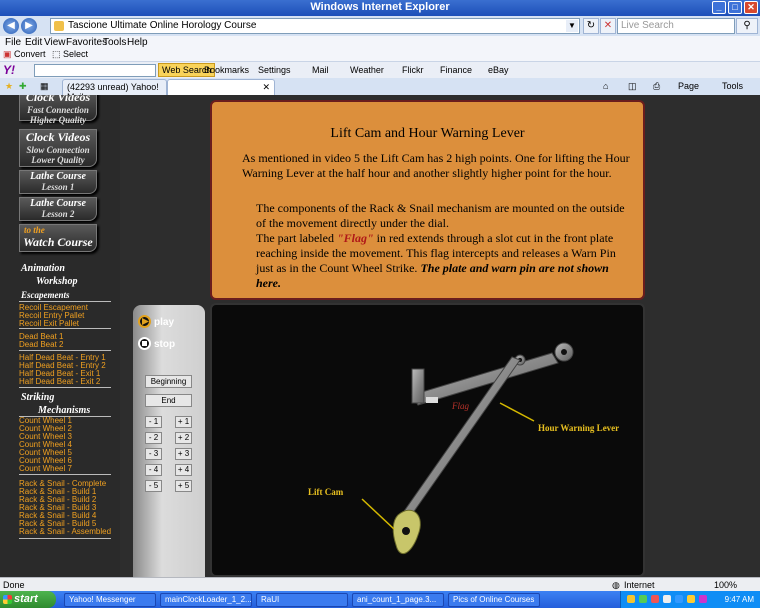 The width and height of the screenshot is (760, 608). What do you see at coordinates (55, 42) in the screenshot?
I see `menu-view: View` at bounding box center [55, 42].